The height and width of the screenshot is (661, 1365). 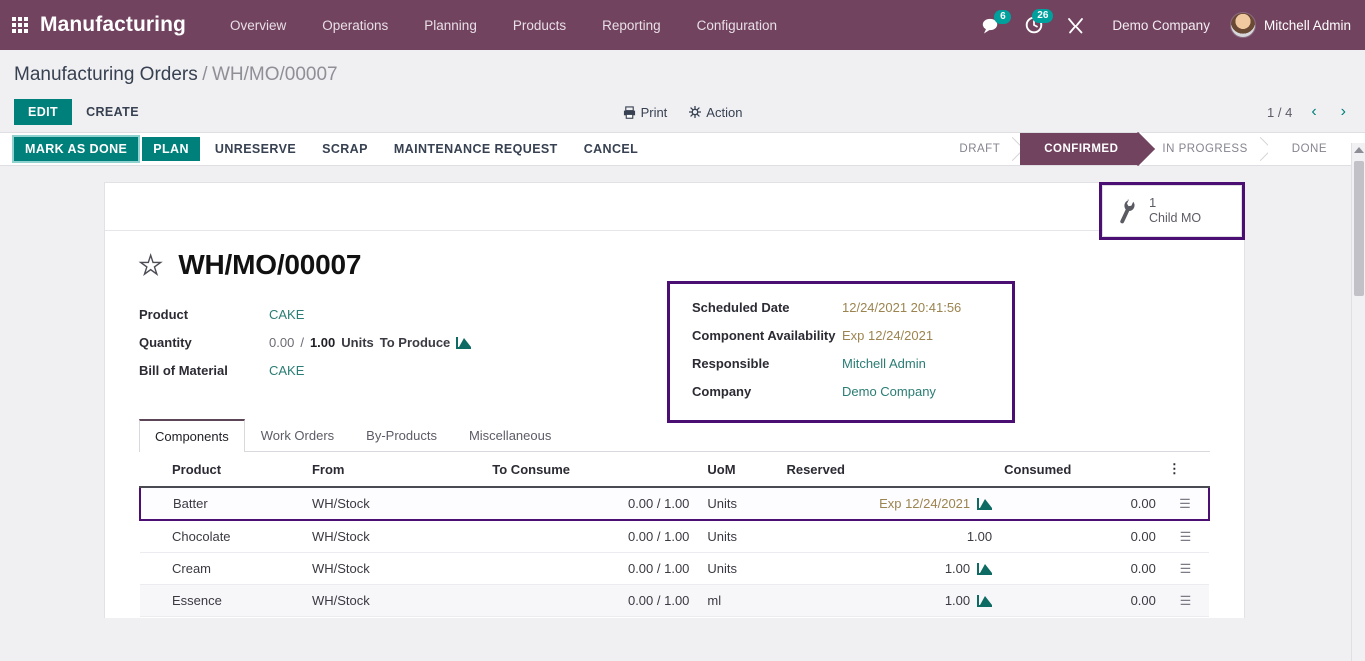 What do you see at coordinates (223, 470) in the screenshot?
I see `col-header-product: Product` at bounding box center [223, 470].